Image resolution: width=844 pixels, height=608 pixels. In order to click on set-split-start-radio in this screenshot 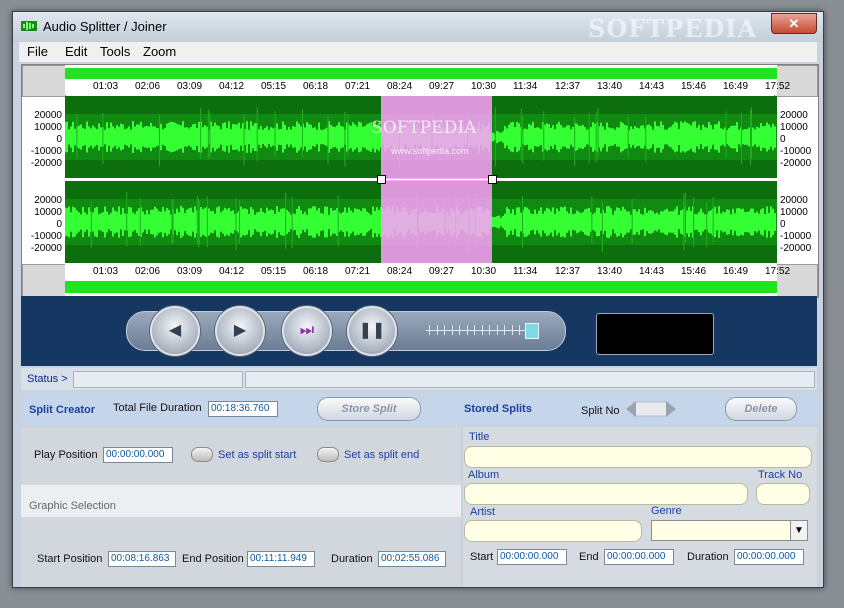, I will do `click(202, 454)`.